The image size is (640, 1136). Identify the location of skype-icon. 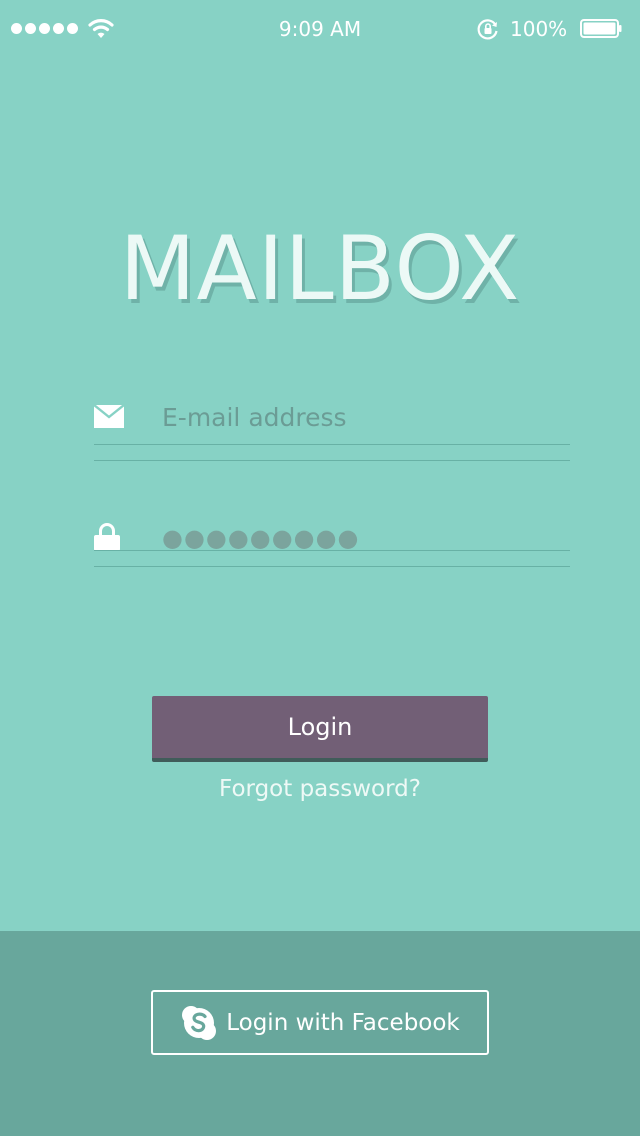
(199, 1022).